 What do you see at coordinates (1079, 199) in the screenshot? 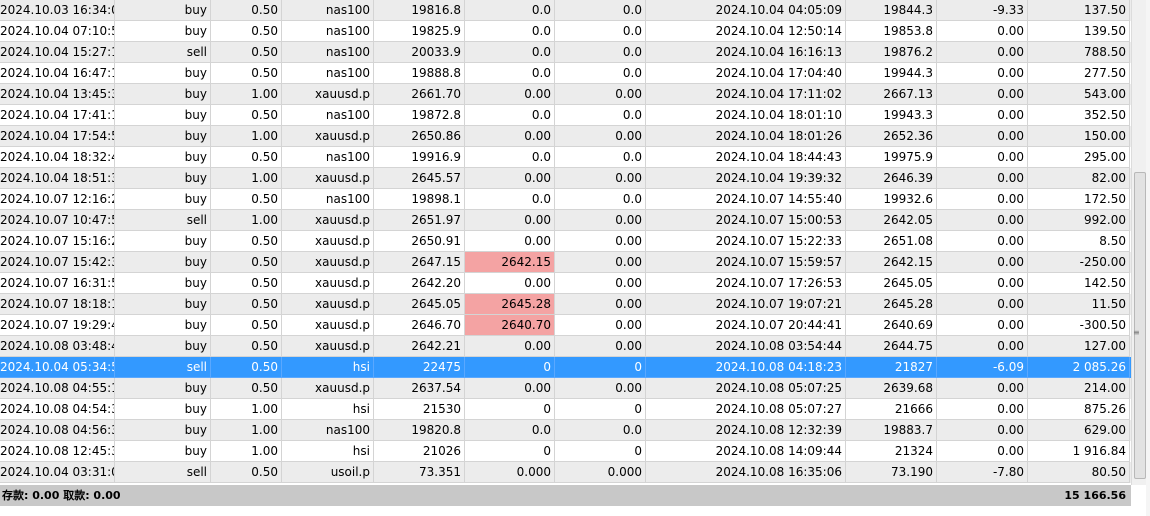
I see `cell-profit: 172.50` at bounding box center [1079, 199].